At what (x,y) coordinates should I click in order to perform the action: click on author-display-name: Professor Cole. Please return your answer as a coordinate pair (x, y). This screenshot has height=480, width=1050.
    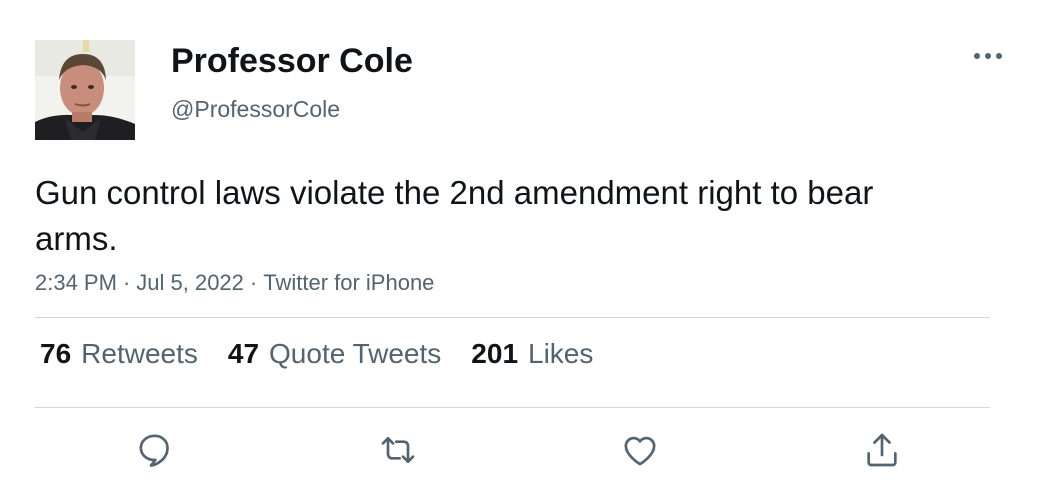
    Looking at the image, I should click on (292, 61).